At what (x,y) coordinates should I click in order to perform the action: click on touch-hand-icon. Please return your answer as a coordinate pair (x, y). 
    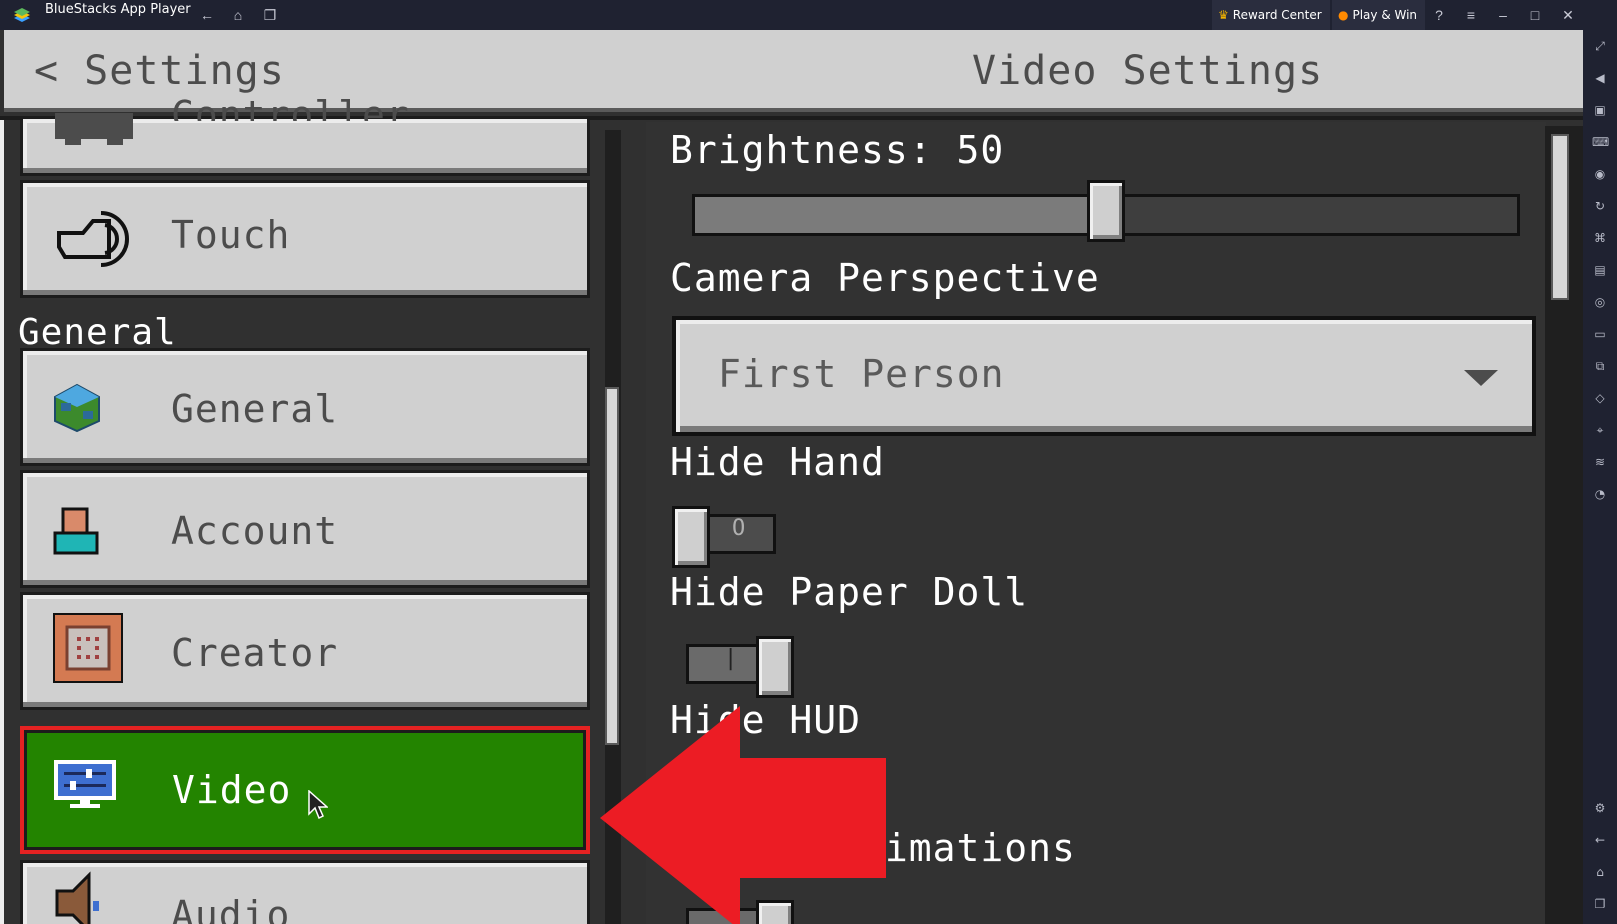
    Looking at the image, I should click on (93, 239).